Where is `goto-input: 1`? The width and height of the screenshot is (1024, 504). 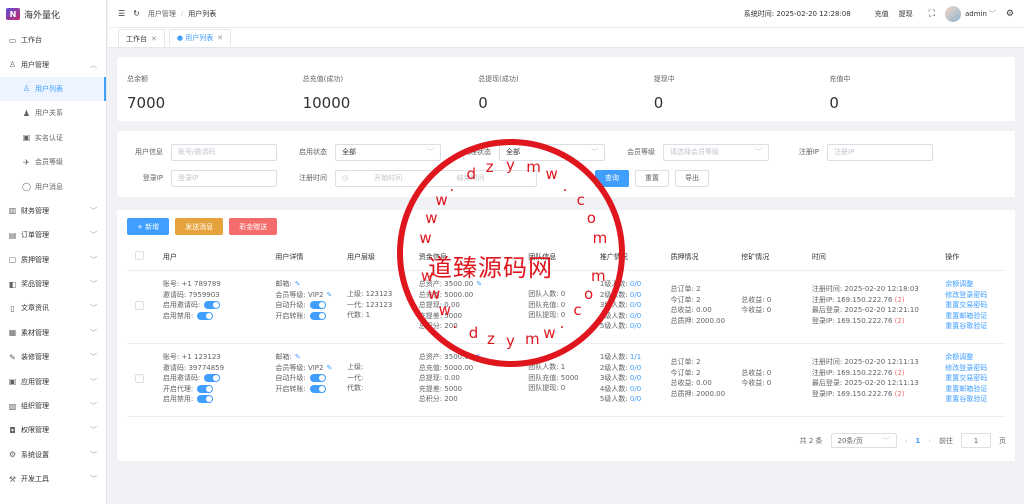 goto-input: 1 is located at coordinates (976, 440).